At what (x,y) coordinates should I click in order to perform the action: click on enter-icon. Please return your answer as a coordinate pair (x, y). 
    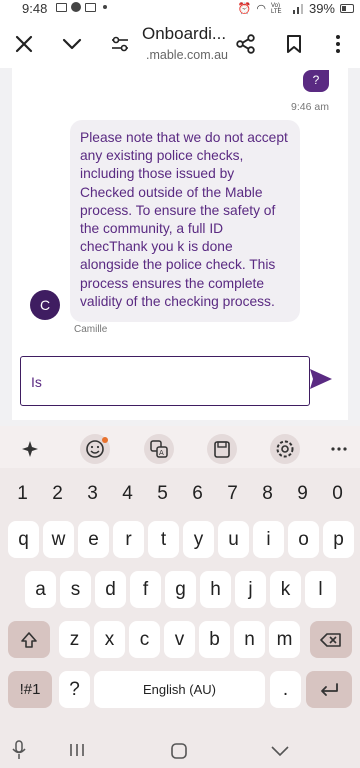
    Looking at the image, I should click on (329, 689).